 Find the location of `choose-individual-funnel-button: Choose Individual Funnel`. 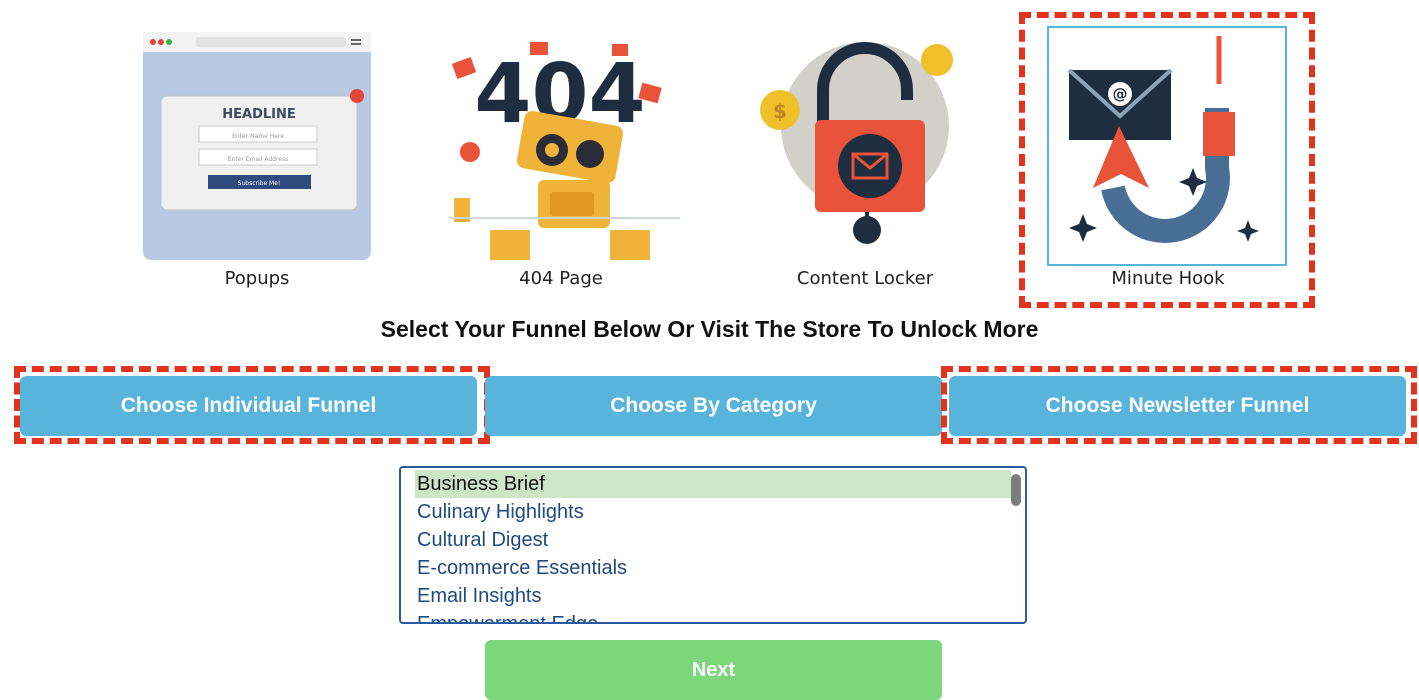

choose-individual-funnel-button: Choose Individual Funnel is located at coordinates (248, 406).